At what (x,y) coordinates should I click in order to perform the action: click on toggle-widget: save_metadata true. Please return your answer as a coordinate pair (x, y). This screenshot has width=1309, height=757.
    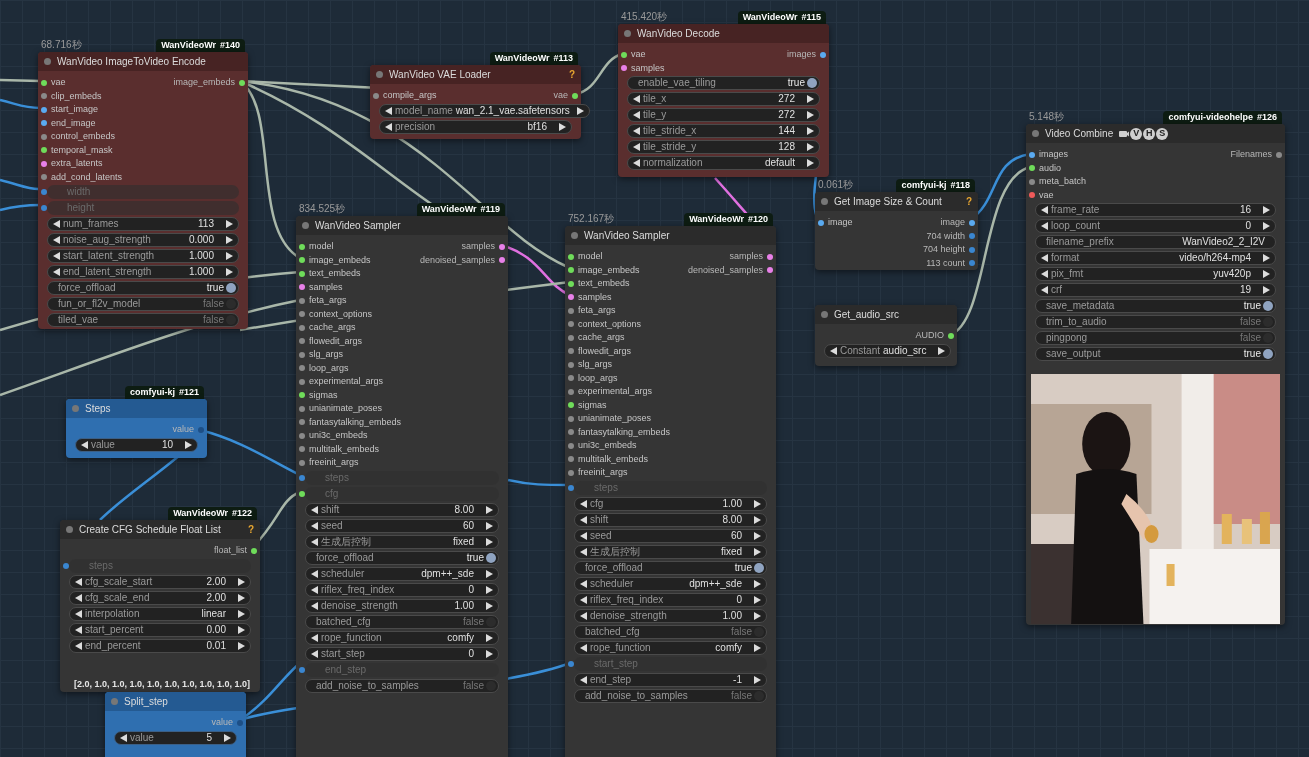
    Looking at the image, I should click on (1155, 306).